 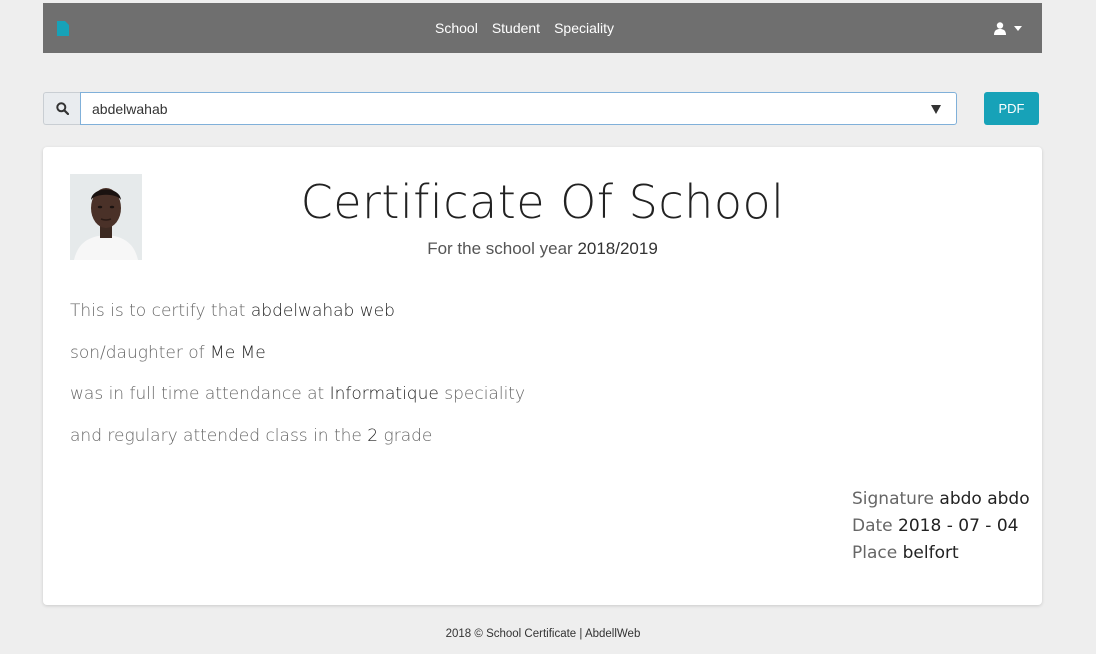 What do you see at coordinates (1018, 28) in the screenshot?
I see `chevron-down-icon` at bounding box center [1018, 28].